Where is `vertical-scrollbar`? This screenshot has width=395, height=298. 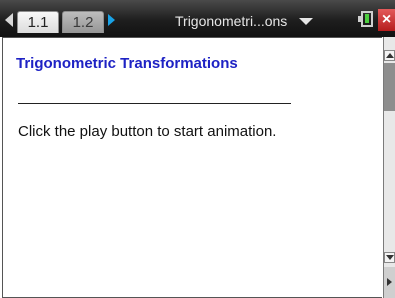 vertical-scrollbar is located at coordinates (389, 167).